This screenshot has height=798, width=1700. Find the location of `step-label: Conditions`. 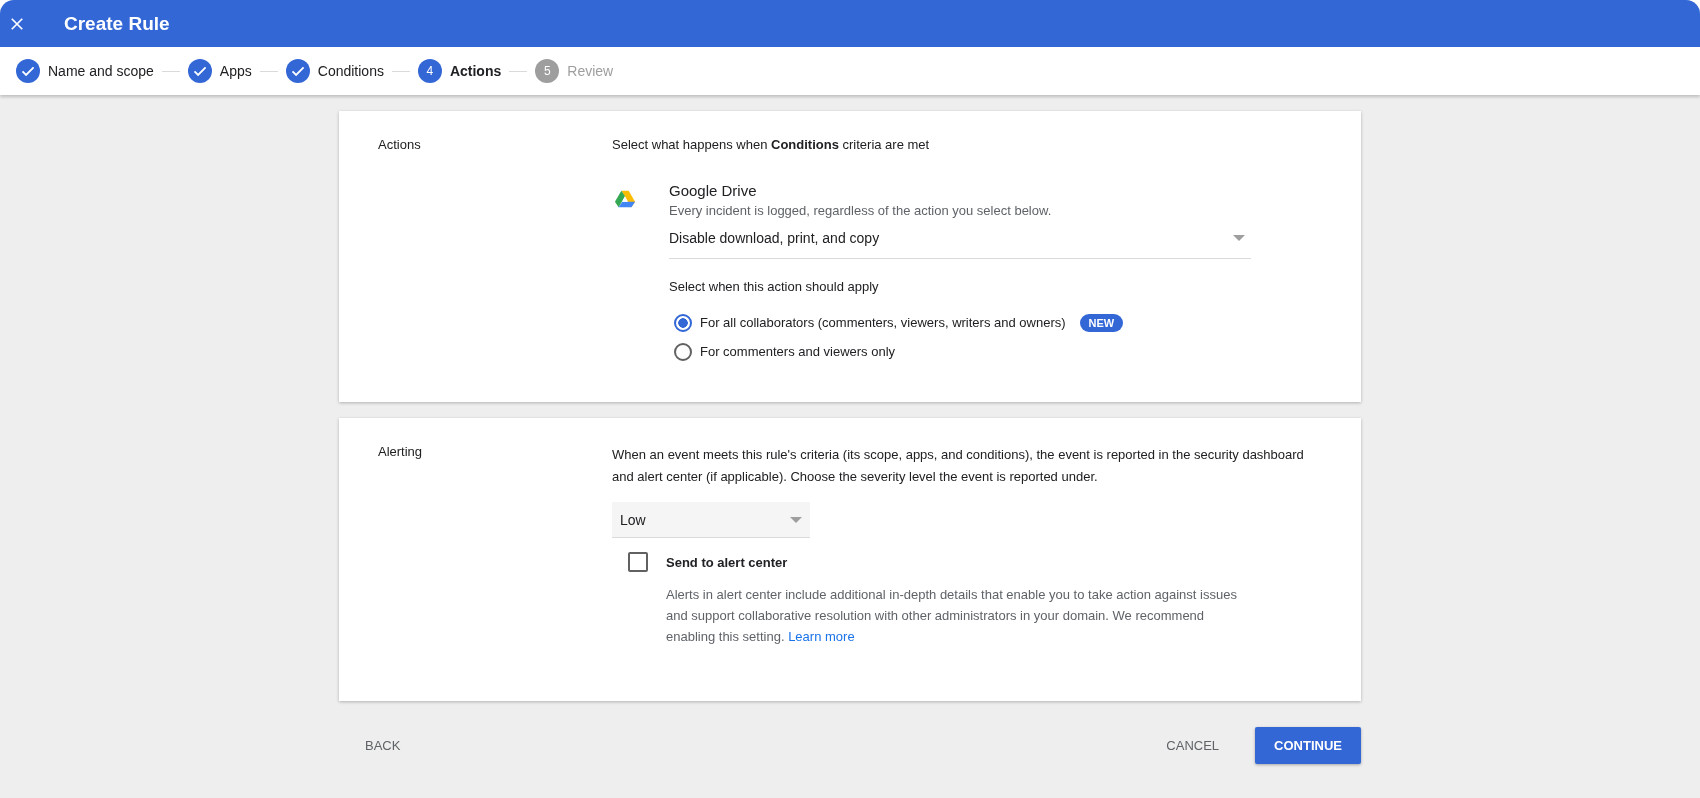

step-label: Conditions is located at coordinates (350, 71).